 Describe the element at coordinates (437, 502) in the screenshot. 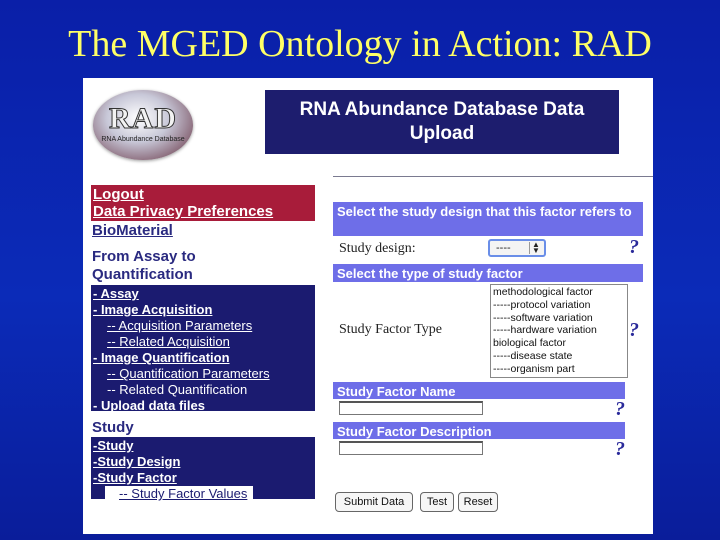

I see `test-button: Test` at that location.